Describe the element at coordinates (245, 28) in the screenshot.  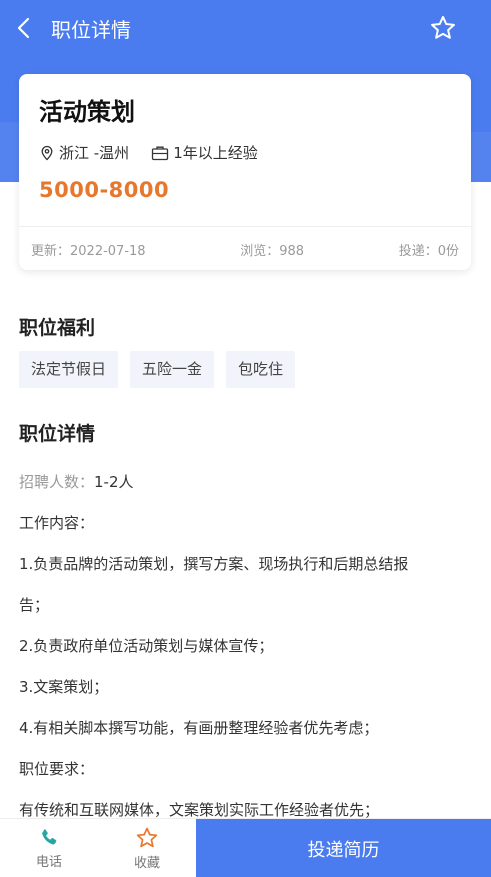
I see `navbar: 职位详情` at that location.